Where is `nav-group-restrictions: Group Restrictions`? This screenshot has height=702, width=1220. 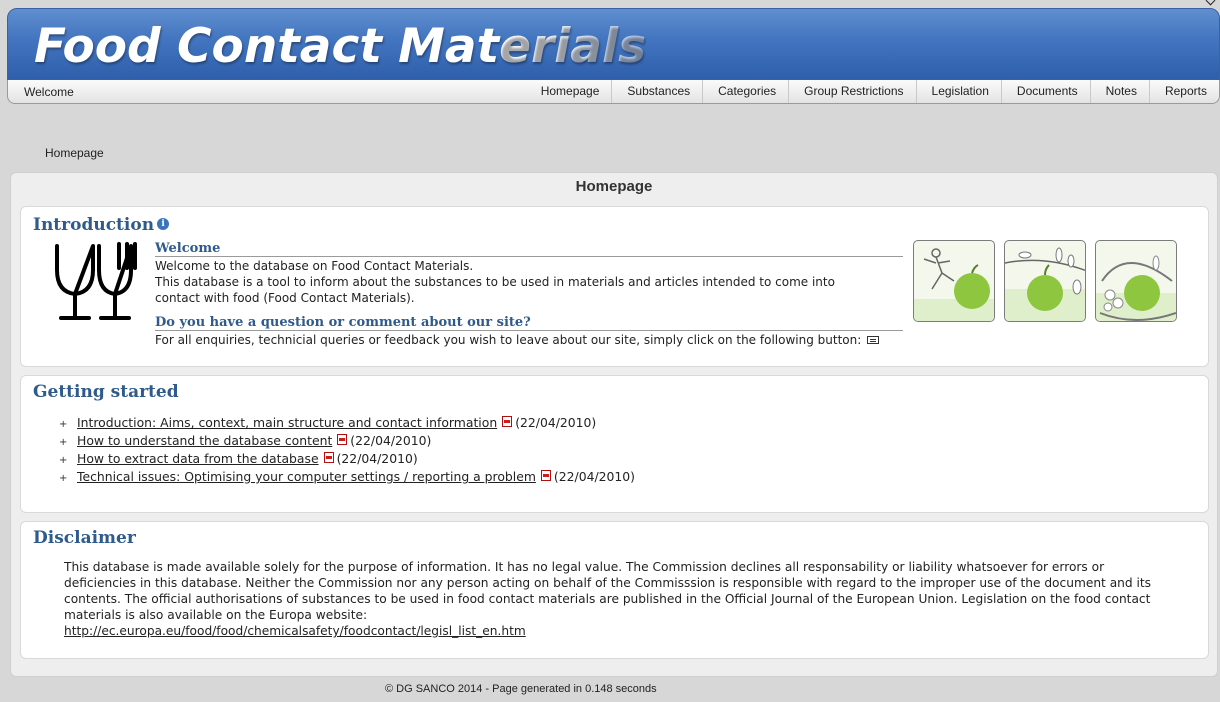
nav-group-restrictions: Group Restrictions is located at coordinates (851, 91).